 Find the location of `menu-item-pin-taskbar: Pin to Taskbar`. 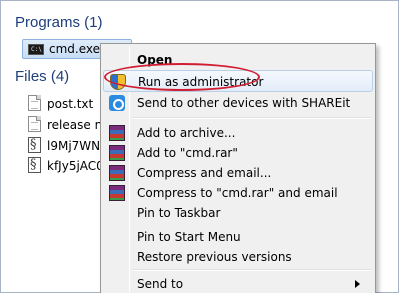

menu-item-pin-taskbar: Pin to Taskbar is located at coordinates (238, 213).